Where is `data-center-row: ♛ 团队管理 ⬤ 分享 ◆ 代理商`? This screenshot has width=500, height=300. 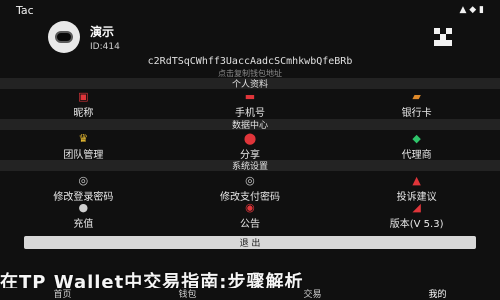
data-center-row: ♛ 团队管理 ⬤ 分享 ◆ 代理商 is located at coordinates (250, 147).